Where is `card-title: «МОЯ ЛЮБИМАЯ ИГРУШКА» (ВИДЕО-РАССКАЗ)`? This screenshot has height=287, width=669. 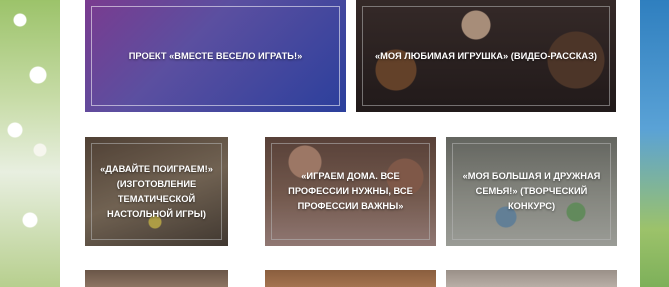 card-title: «МОЯ ЛЮБИМАЯ ИГРУШКА» (ВИДЕО-РАССКАЗ) is located at coordinates (486, 55).